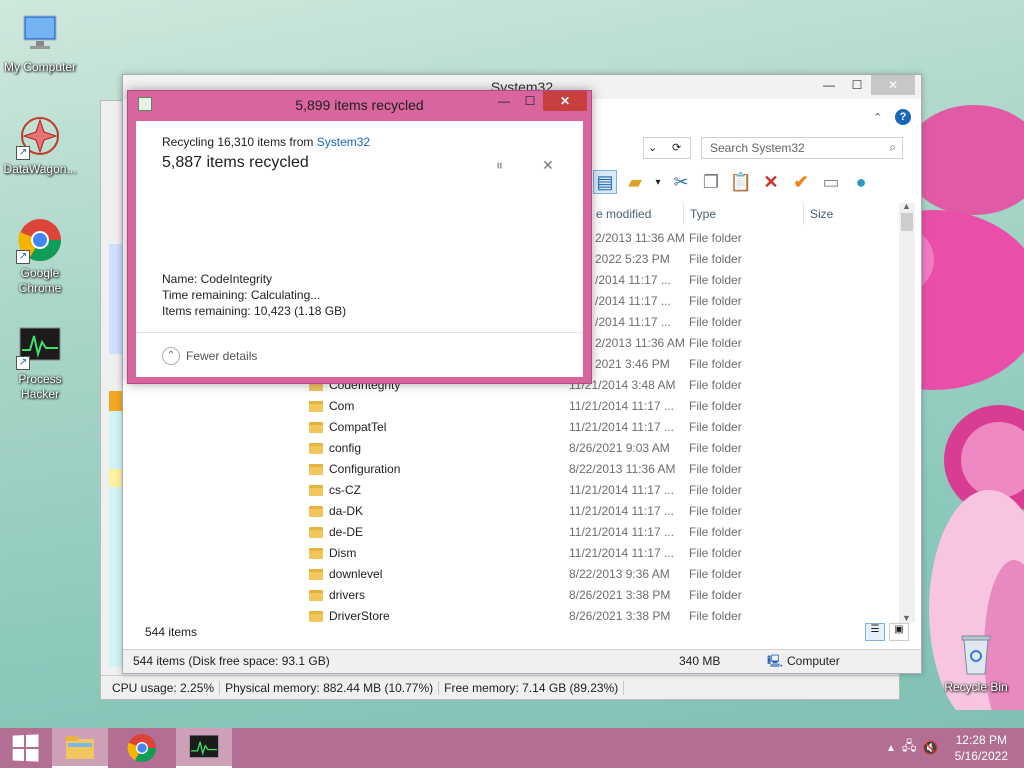 The image size is (1024, 768). I want to click on scroll-thumb, so click(907, 222).